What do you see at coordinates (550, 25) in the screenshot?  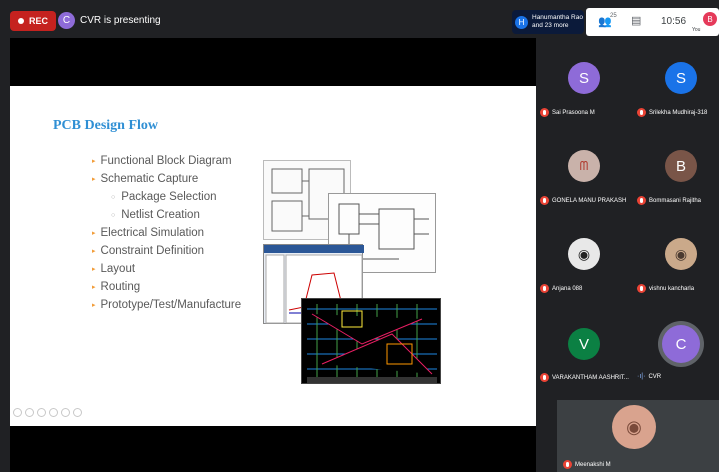 I see `participants-line2: and 23 more` at bounding box center [550, 25].